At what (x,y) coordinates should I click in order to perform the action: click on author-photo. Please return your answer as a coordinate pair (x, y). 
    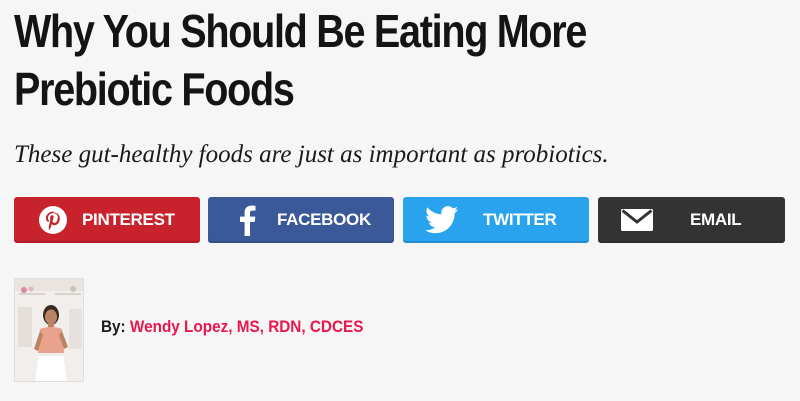
    Looking at the image, I should click on (49, 330).